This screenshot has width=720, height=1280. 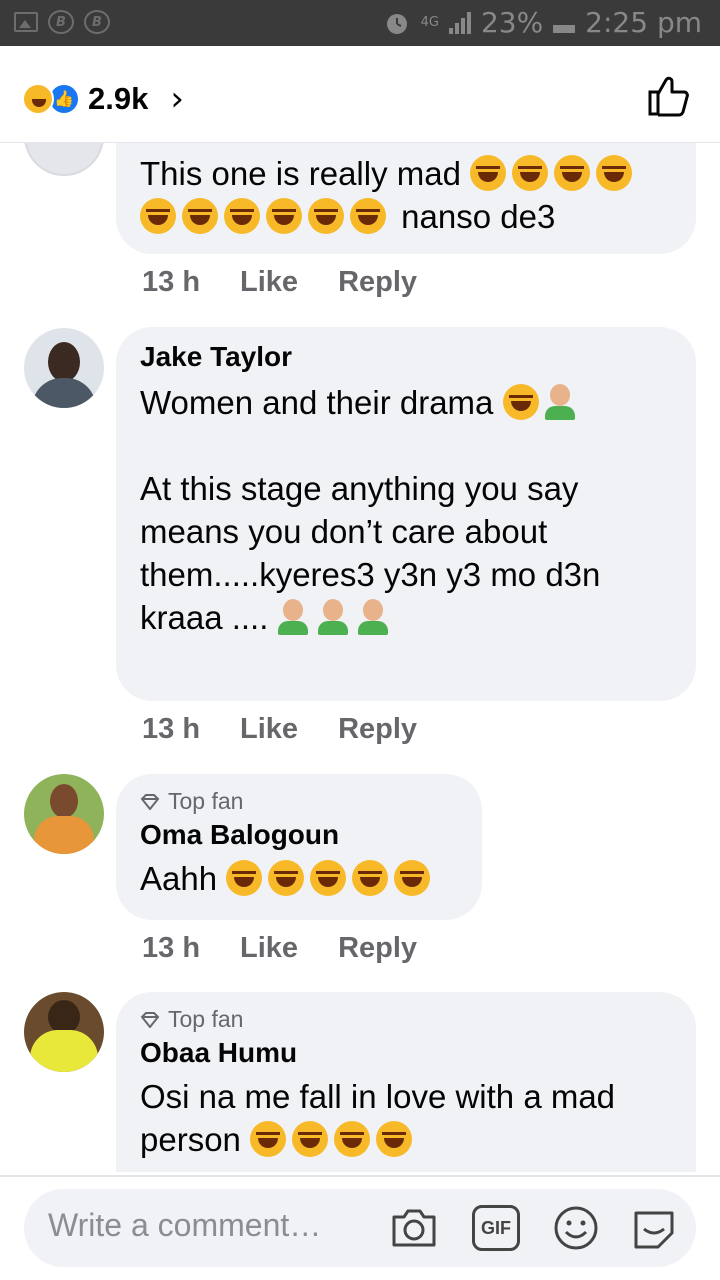 I want to click on status-bar: B B 4G 23% 2:25 pm, so click(x=360, y=23).